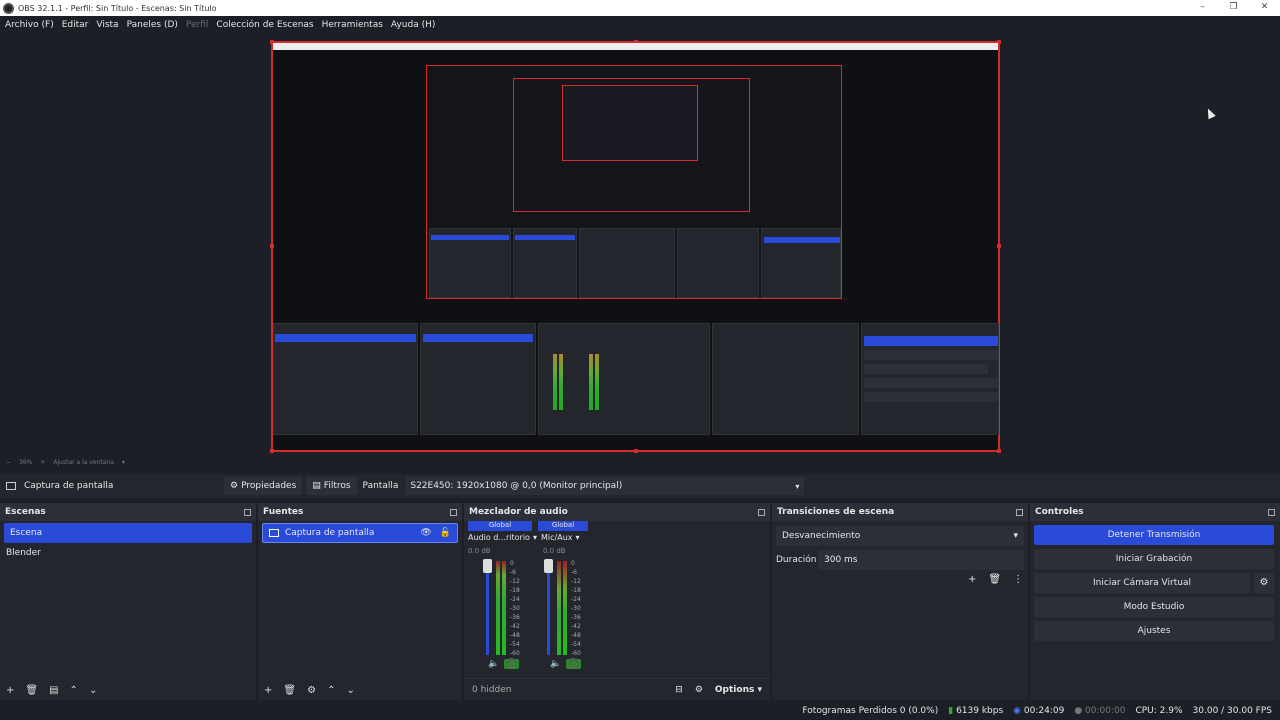 The height and width of the screenshot is (720, 1280). I want to click on minimize-button: –, so click(1202, 8).